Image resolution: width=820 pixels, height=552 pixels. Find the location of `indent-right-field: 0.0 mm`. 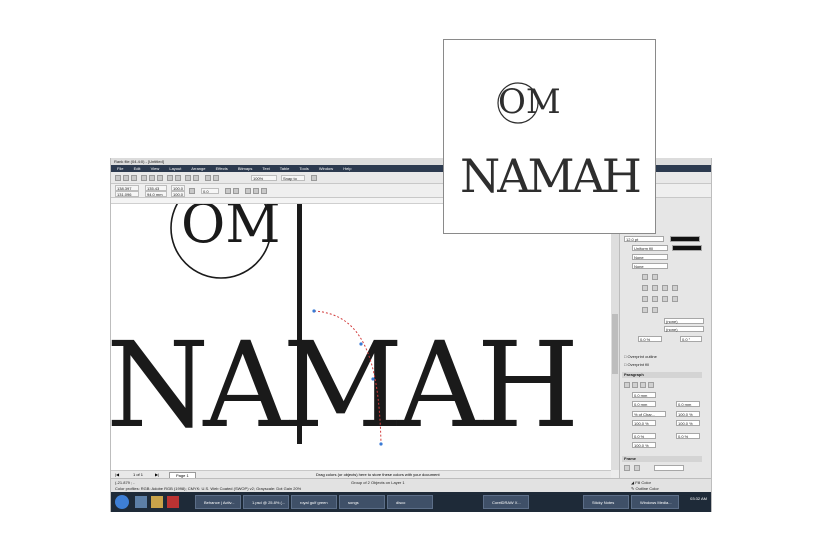

indent-right-field: 0.0 mm is located at coordinates (688, 404).